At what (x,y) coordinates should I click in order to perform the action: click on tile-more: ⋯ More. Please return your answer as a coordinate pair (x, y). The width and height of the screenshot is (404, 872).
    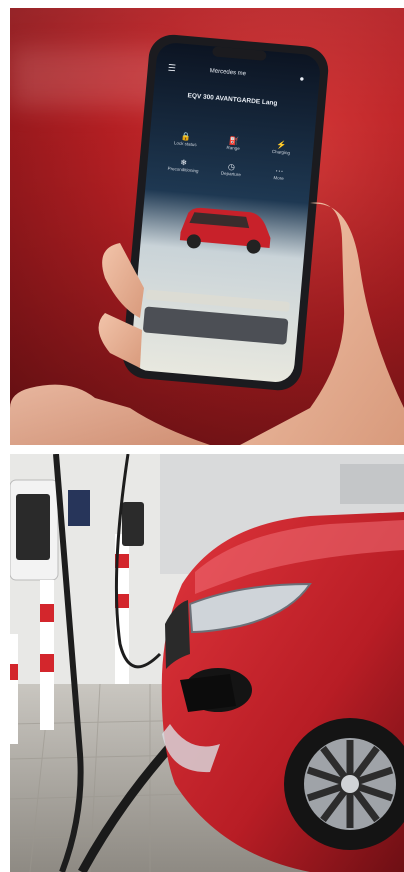
    Looking at the image, I should click on (279, 174).